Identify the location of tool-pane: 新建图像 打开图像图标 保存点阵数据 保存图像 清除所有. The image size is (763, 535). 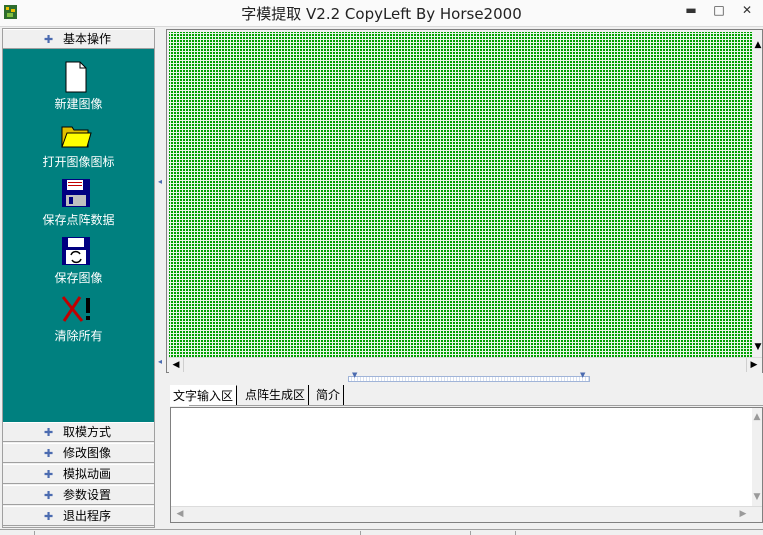
(78, 235).